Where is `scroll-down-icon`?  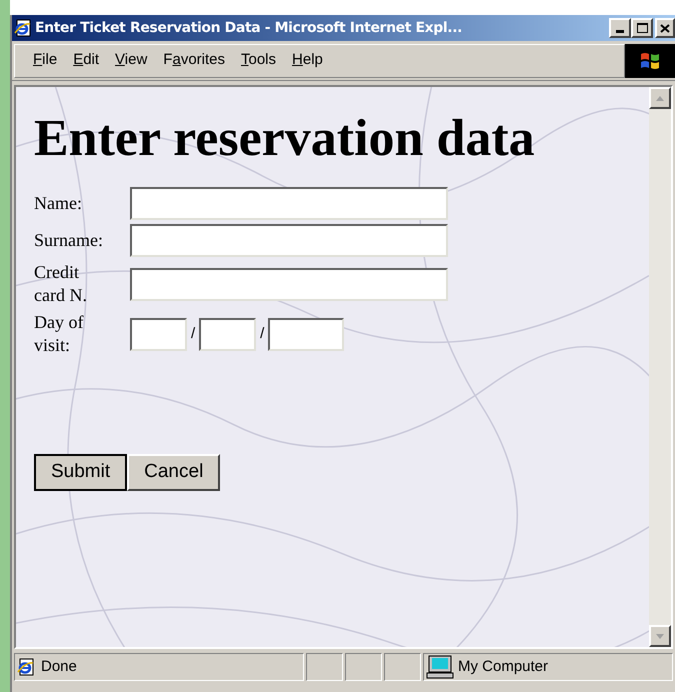 scroll-down-icon is located at coordinates (660, 636).